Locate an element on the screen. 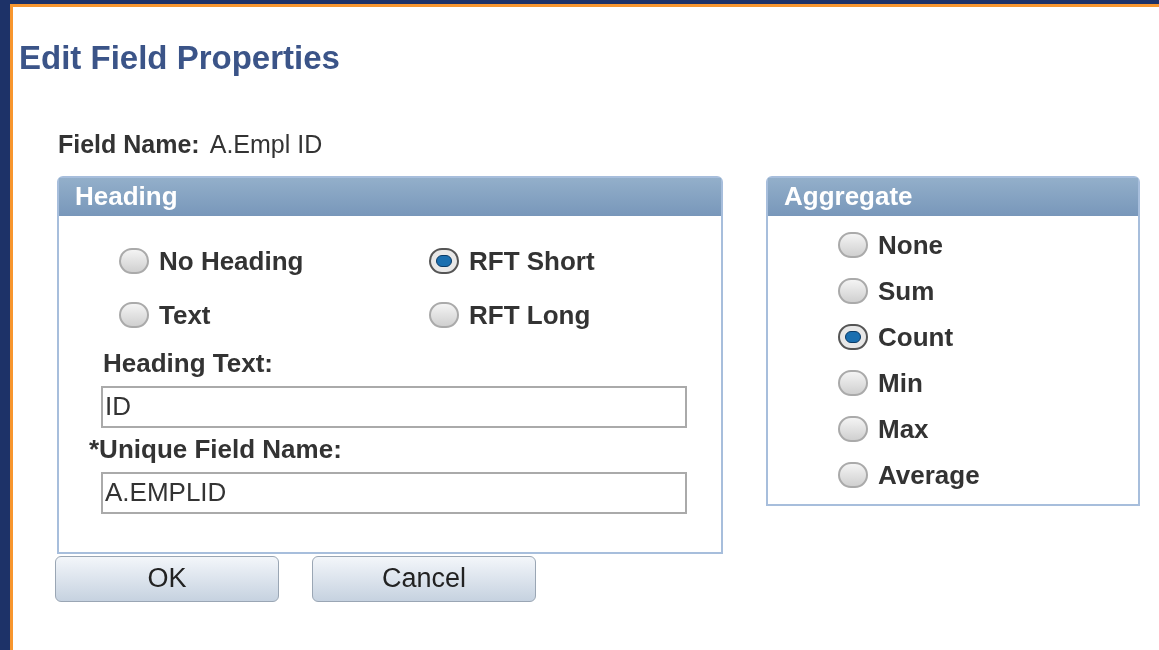  radio-label: Min is located at coordinates (900, 382).